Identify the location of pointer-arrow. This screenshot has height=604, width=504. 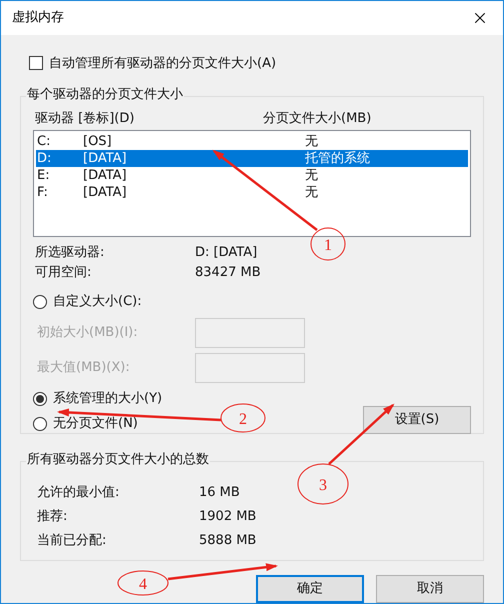
(361, 434).